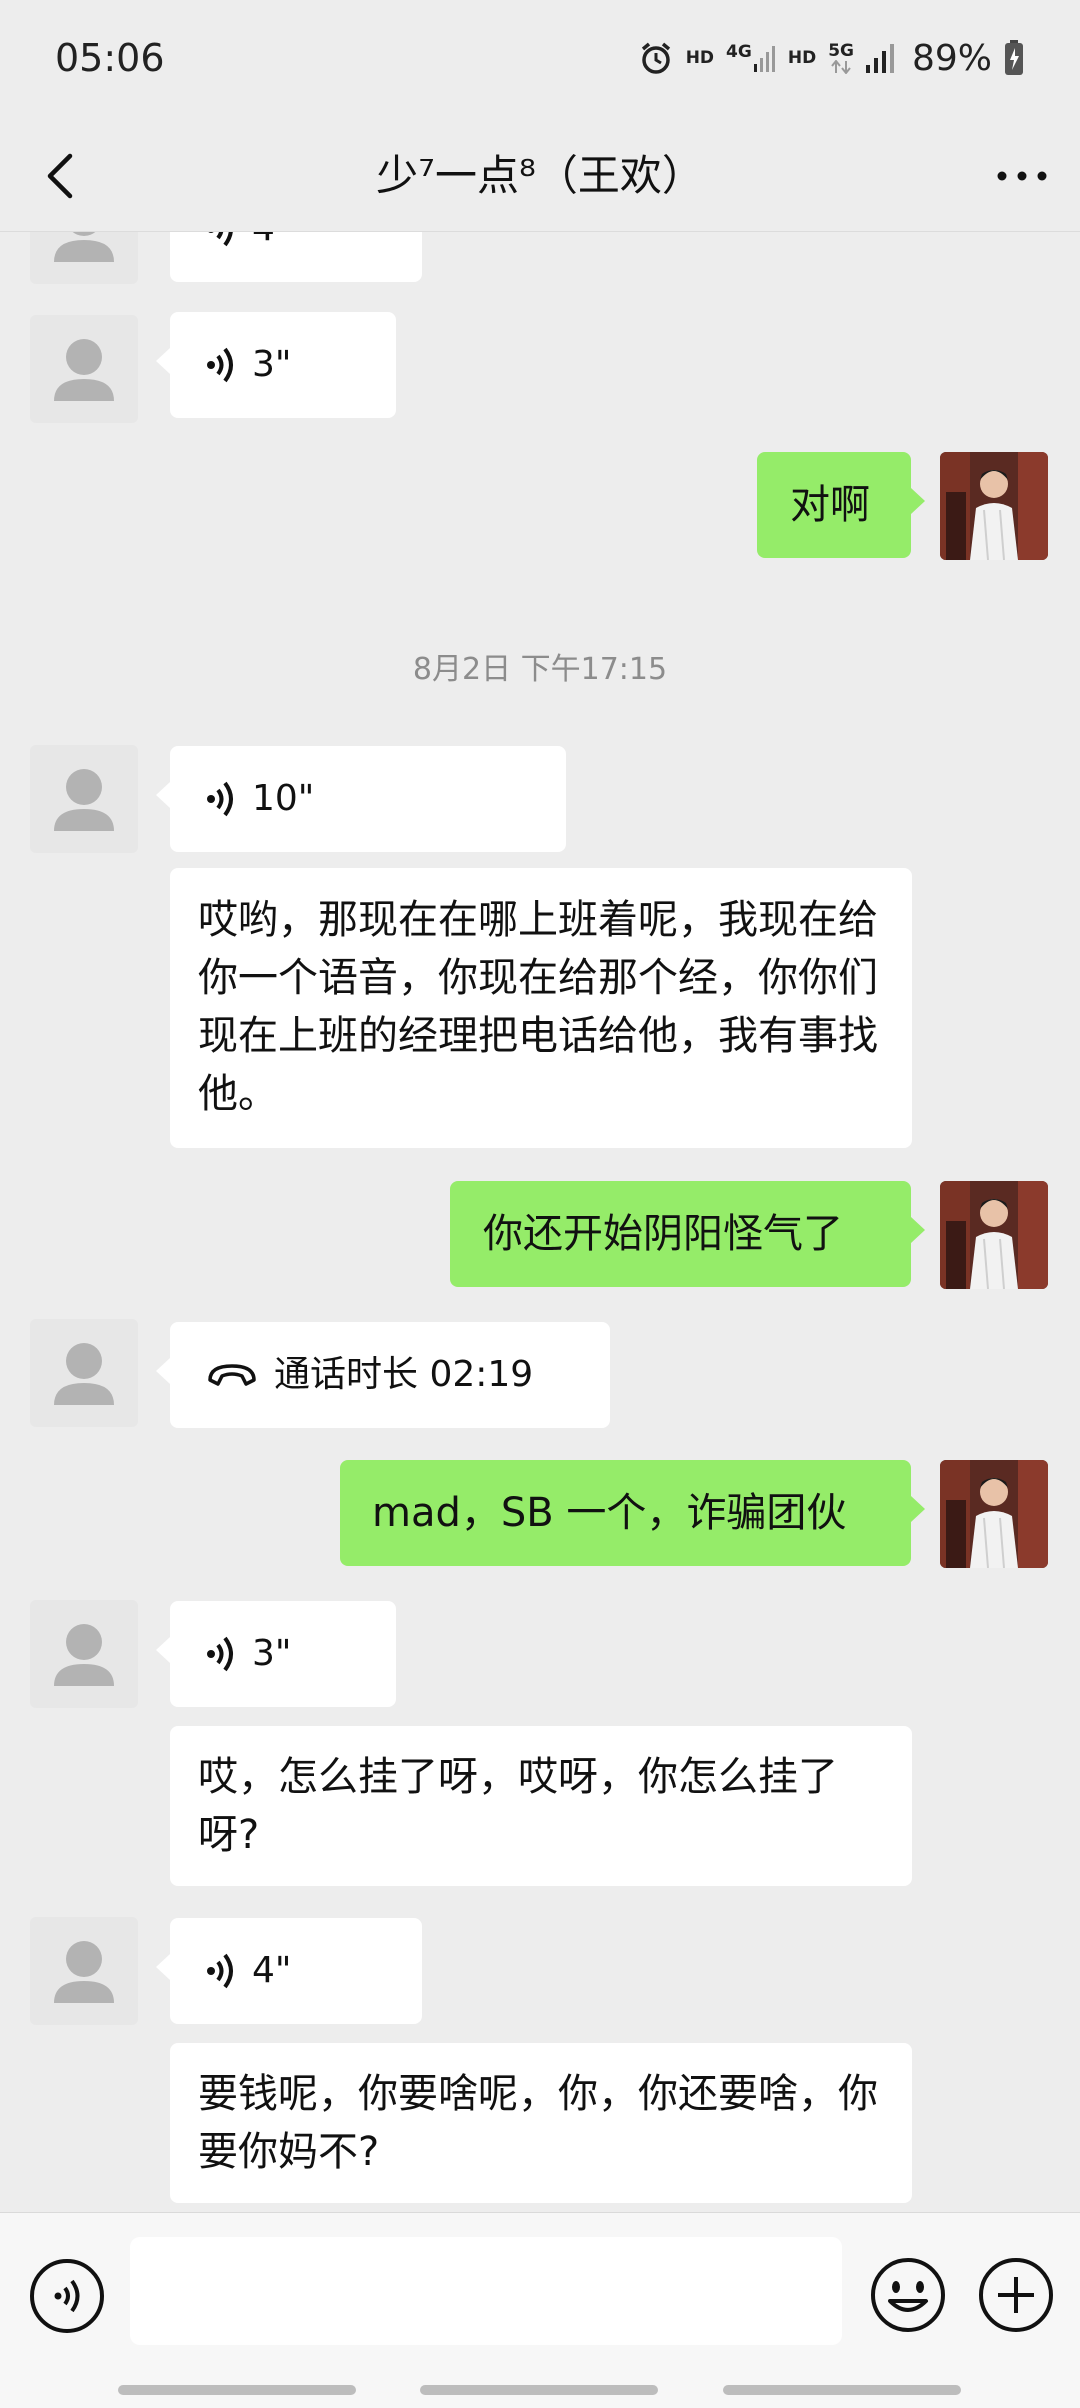 The image size is (1080, 2408). What do you see at coordinates (1022, 176) in the screenshot?
I see `more-icon` at bounding box center [1022, 176].